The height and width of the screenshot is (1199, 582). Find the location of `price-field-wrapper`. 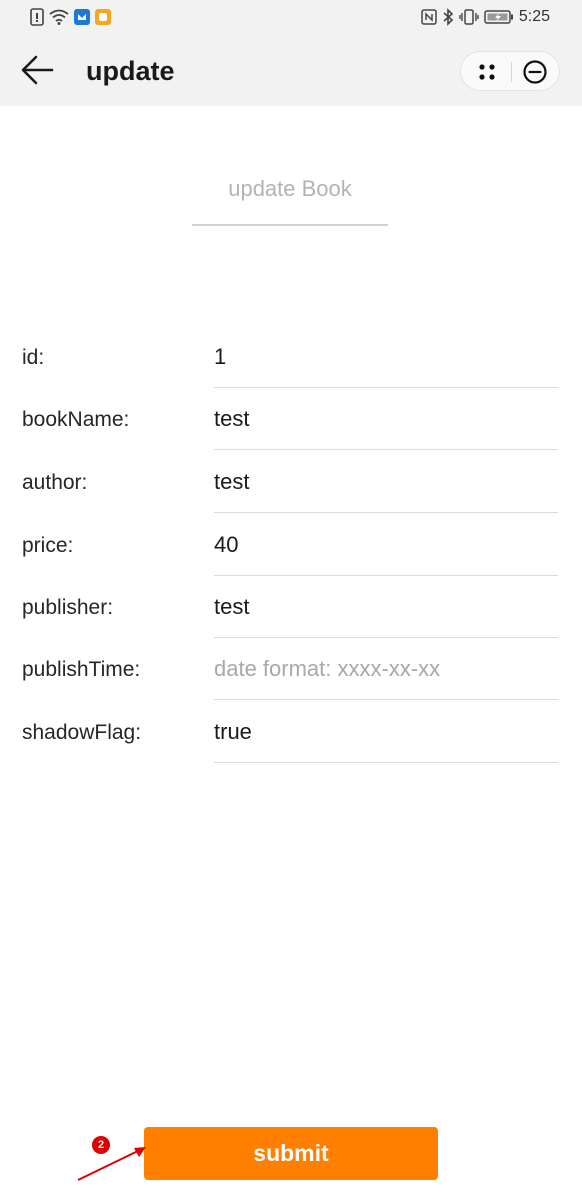

price-field-wrapper is located at coordinates (386, 545).